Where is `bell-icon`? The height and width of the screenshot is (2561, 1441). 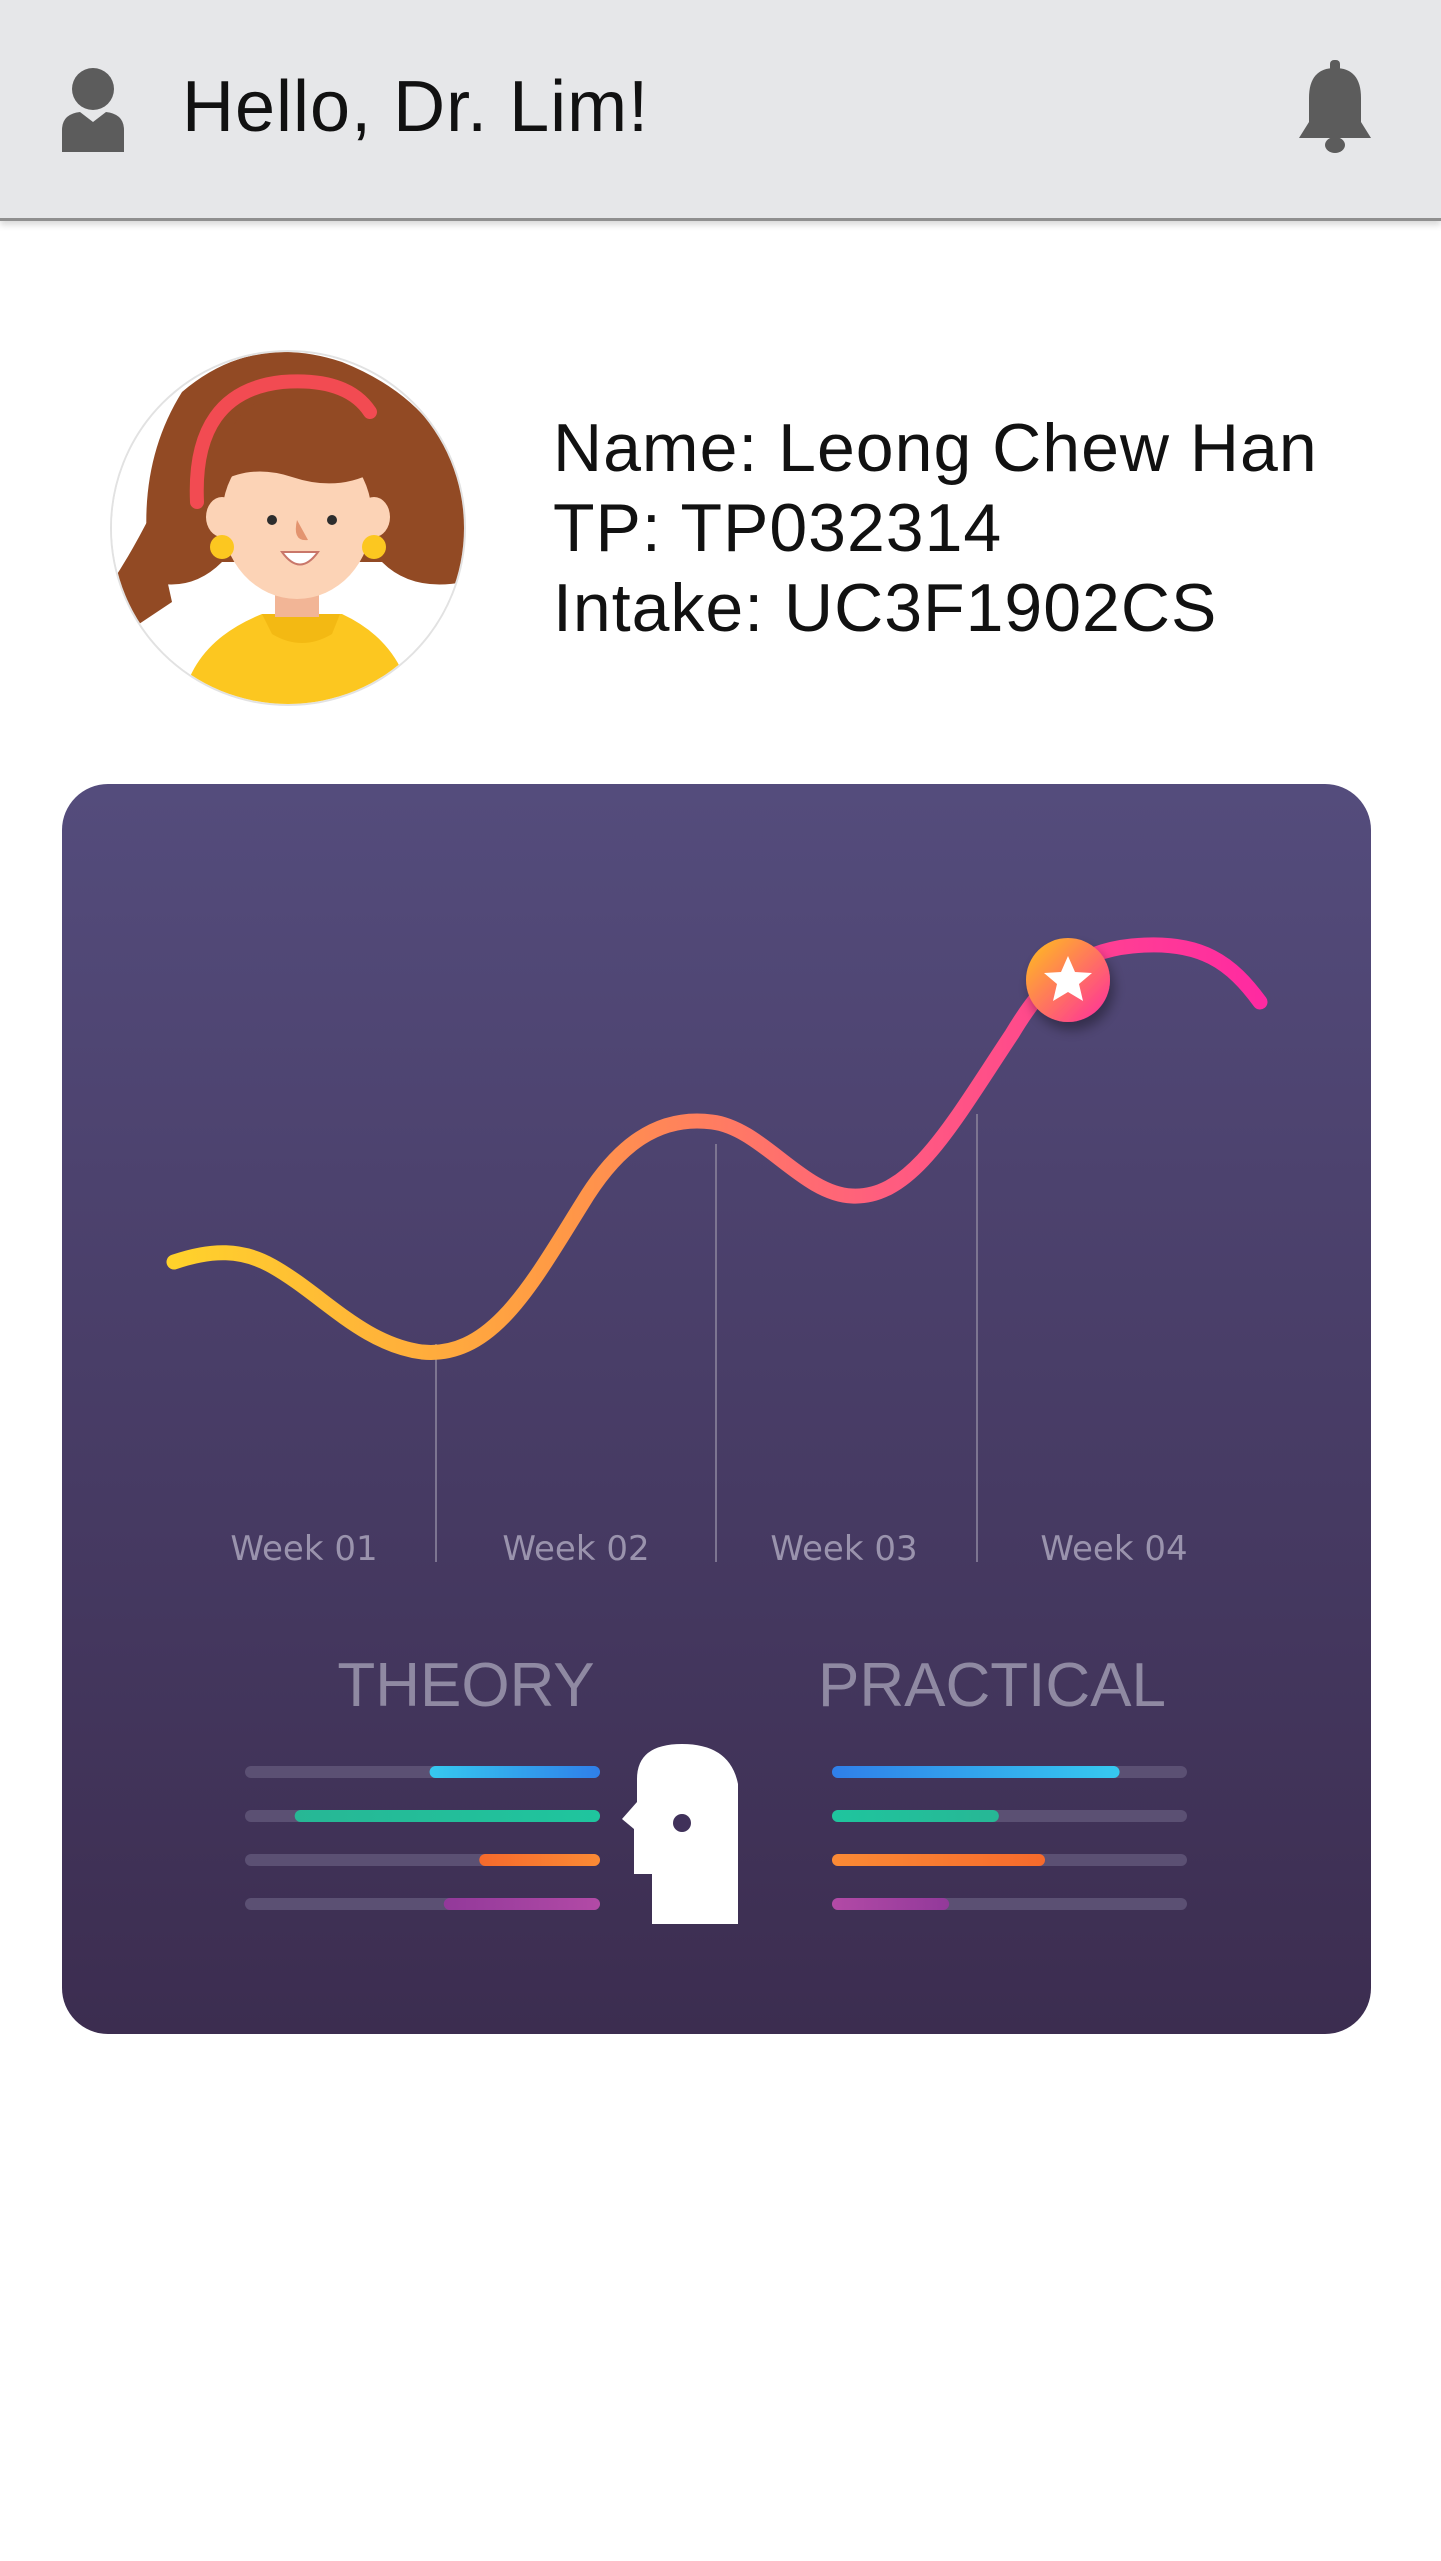
bell-icon is located at coordinates (1335, 107).